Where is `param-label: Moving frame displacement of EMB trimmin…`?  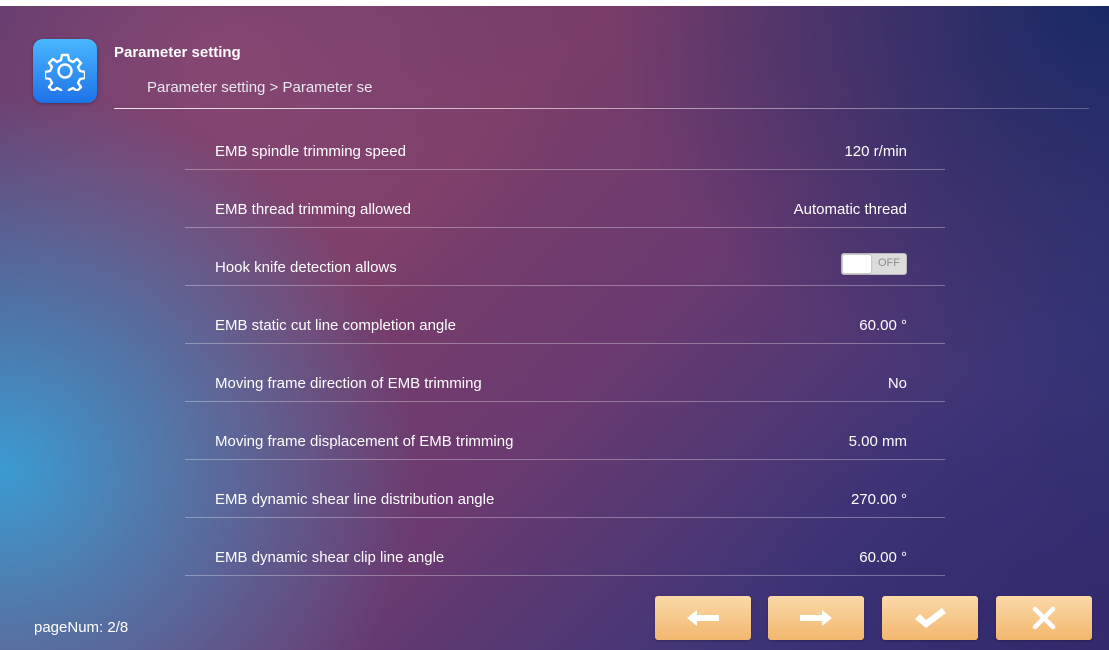 param-label: Moving frame displacement of EMB trimmin… is located at coordinates (364, 441).